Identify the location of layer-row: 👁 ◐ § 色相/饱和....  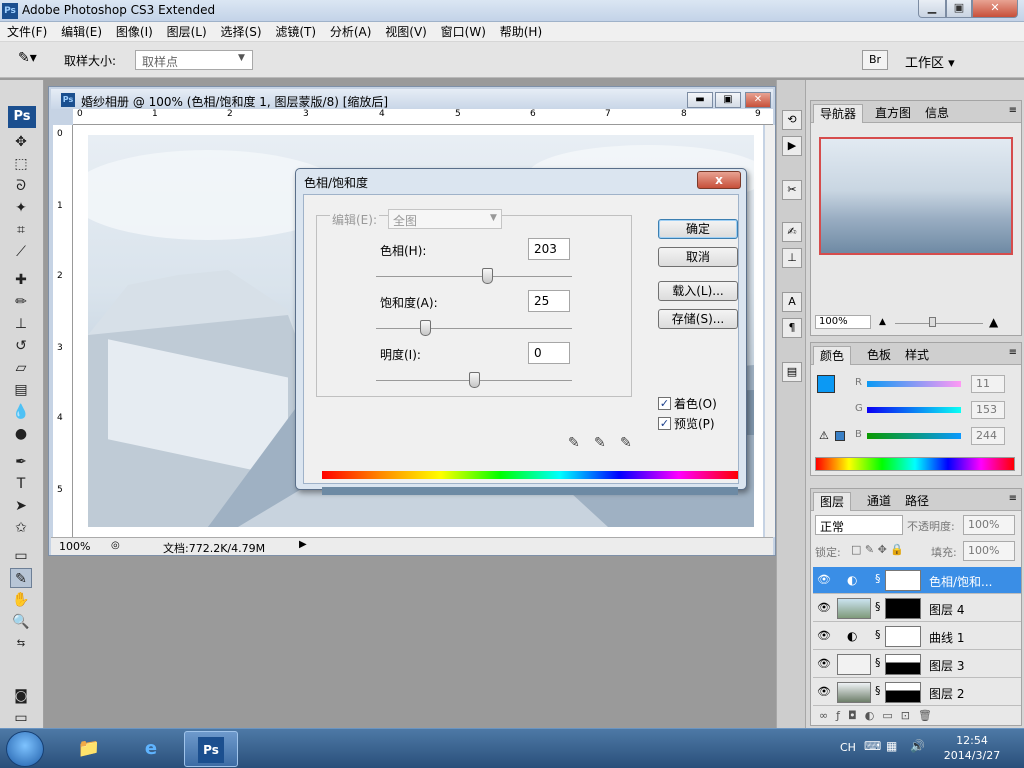
(917, 580).